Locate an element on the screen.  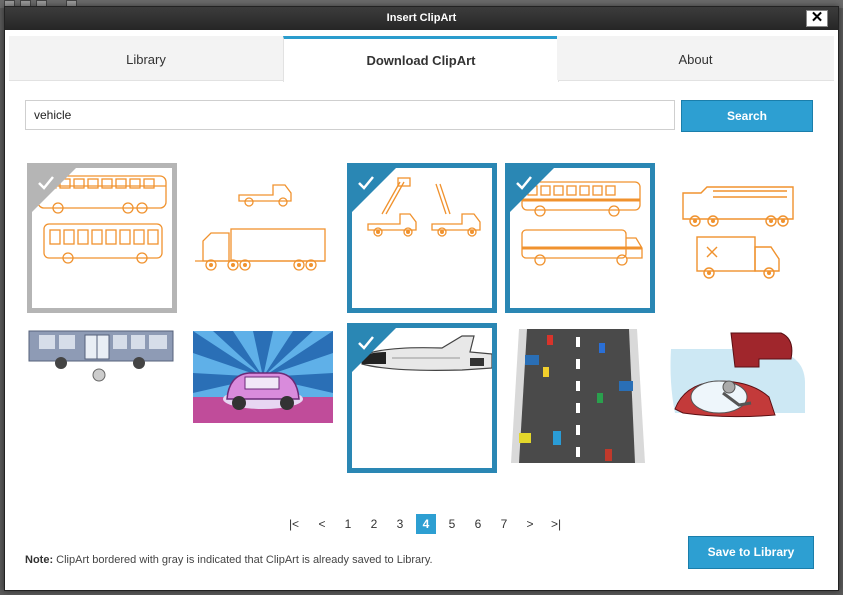
pagination-page-1: 1 is located at coordinates (348, 524).